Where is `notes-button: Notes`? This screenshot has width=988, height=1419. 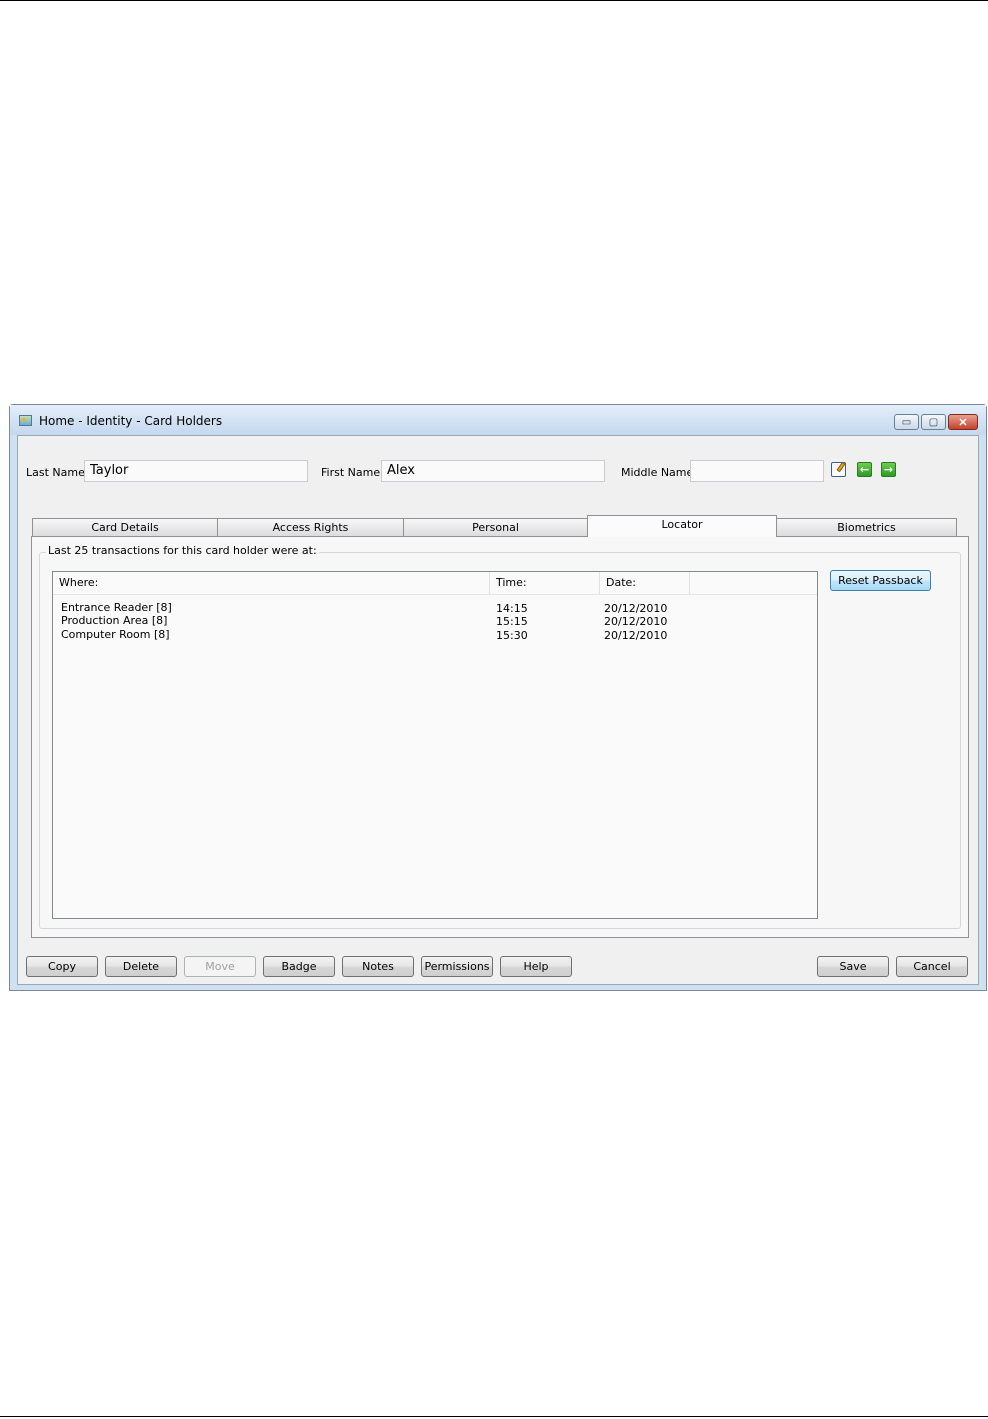 notes-button: Notes is located at coordinates (378, 966).